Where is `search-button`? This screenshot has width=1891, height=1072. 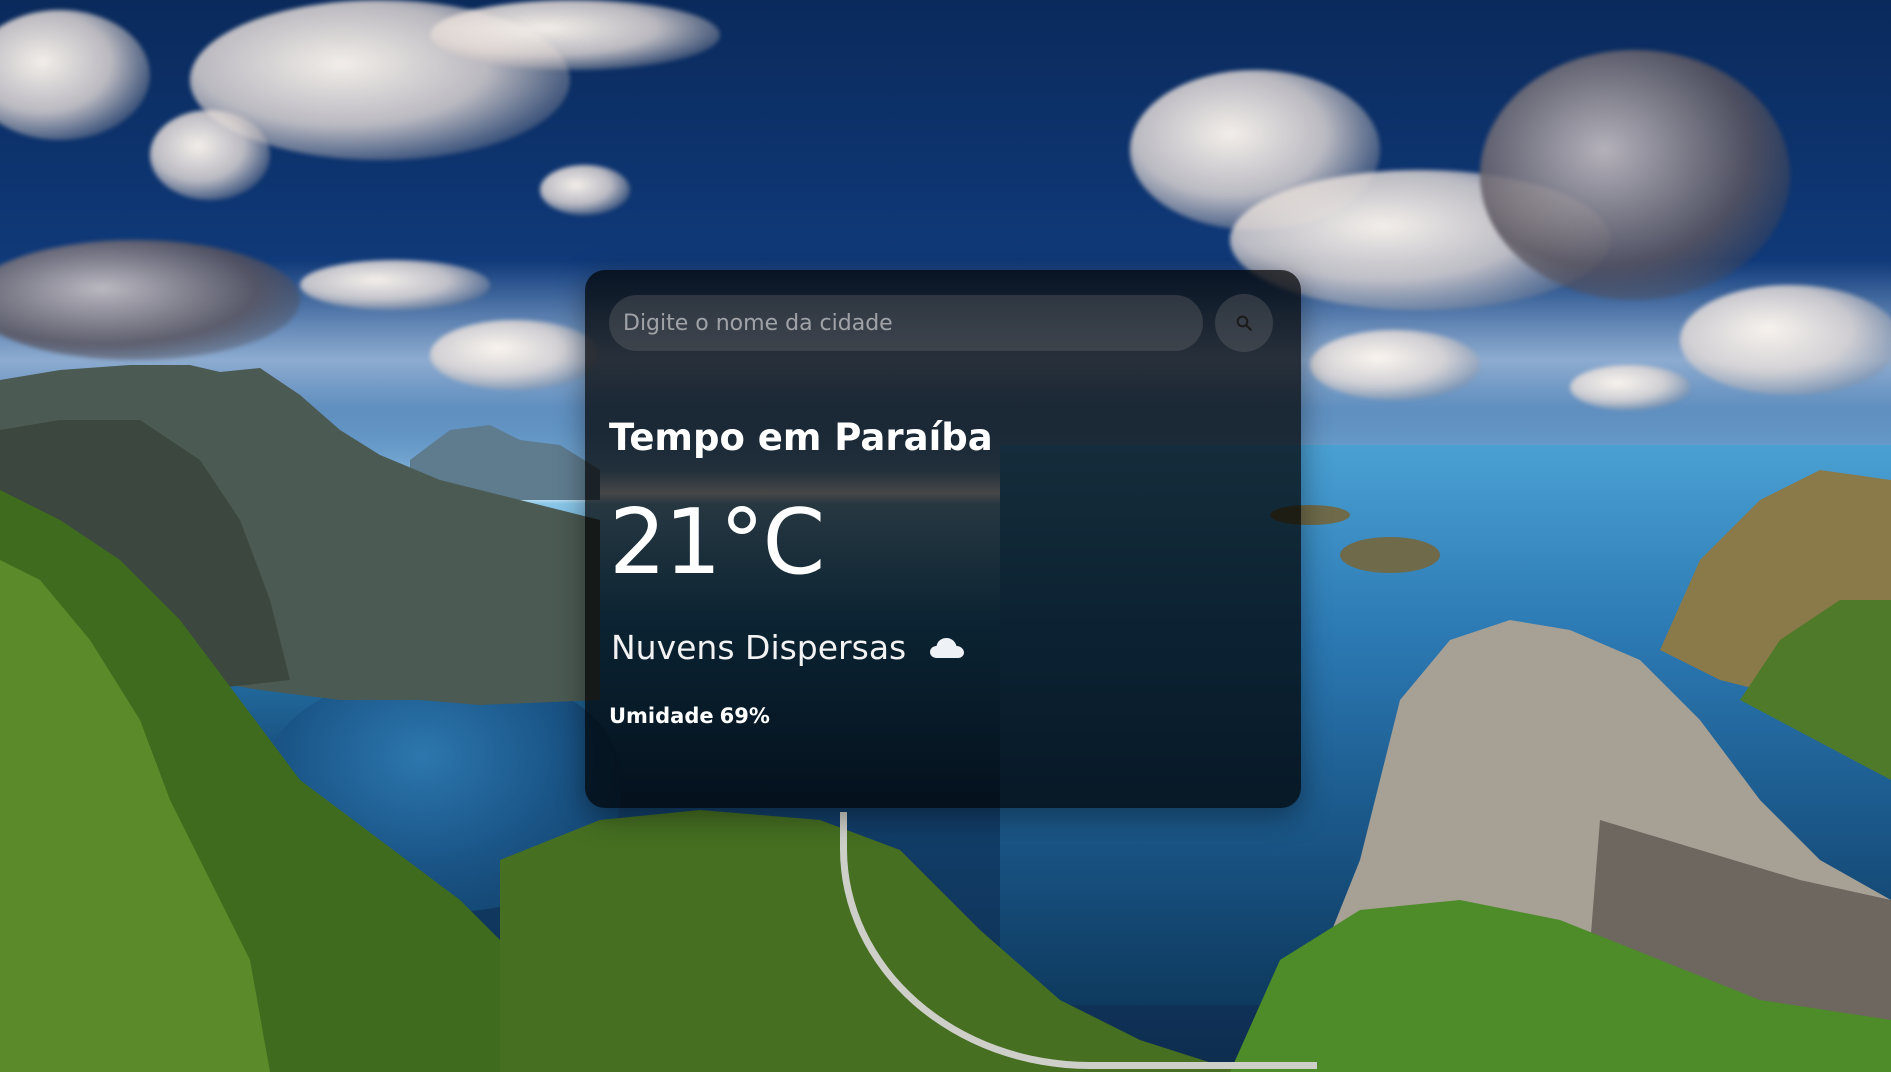
search-button is located at coordinates (1244, 323).